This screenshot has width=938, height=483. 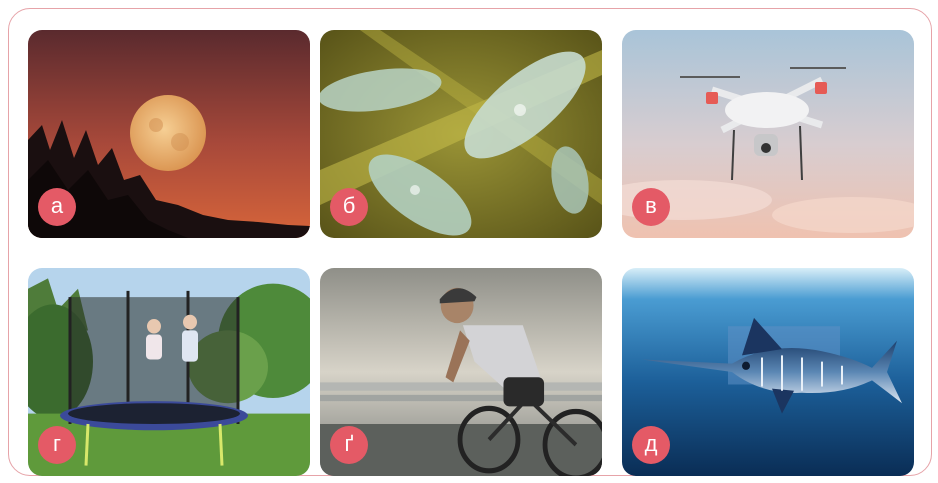 I want to click on panel-label-g: ґ, so click(x=349, y=445).